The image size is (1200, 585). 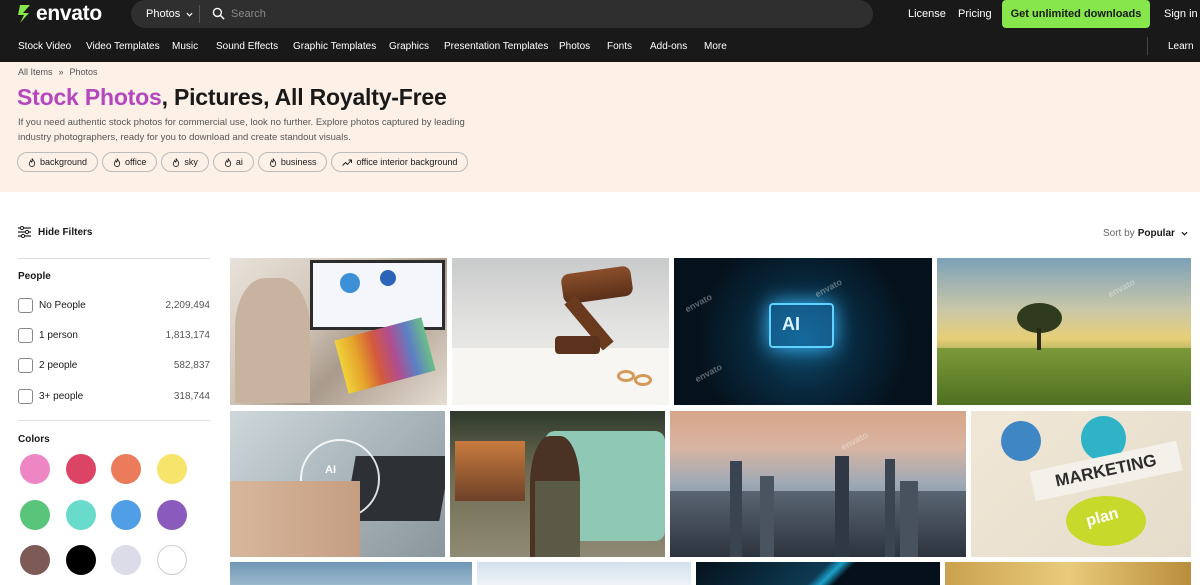 What do you see at coordinates (84, 72) in the screenshot?
I see `breadcrumb-photos: Photos` at bounding box center [84, 72].